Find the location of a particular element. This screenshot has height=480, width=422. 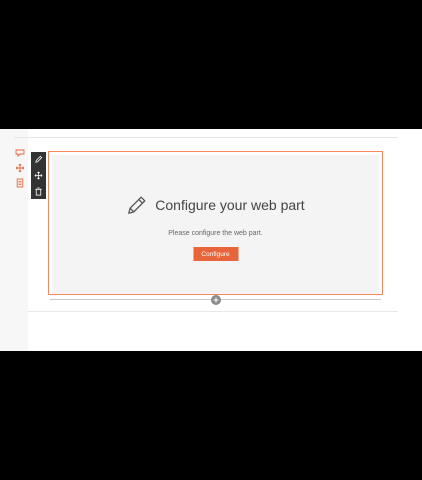

placeholder-header: Configure your web part is located at coordinates (215, 205).